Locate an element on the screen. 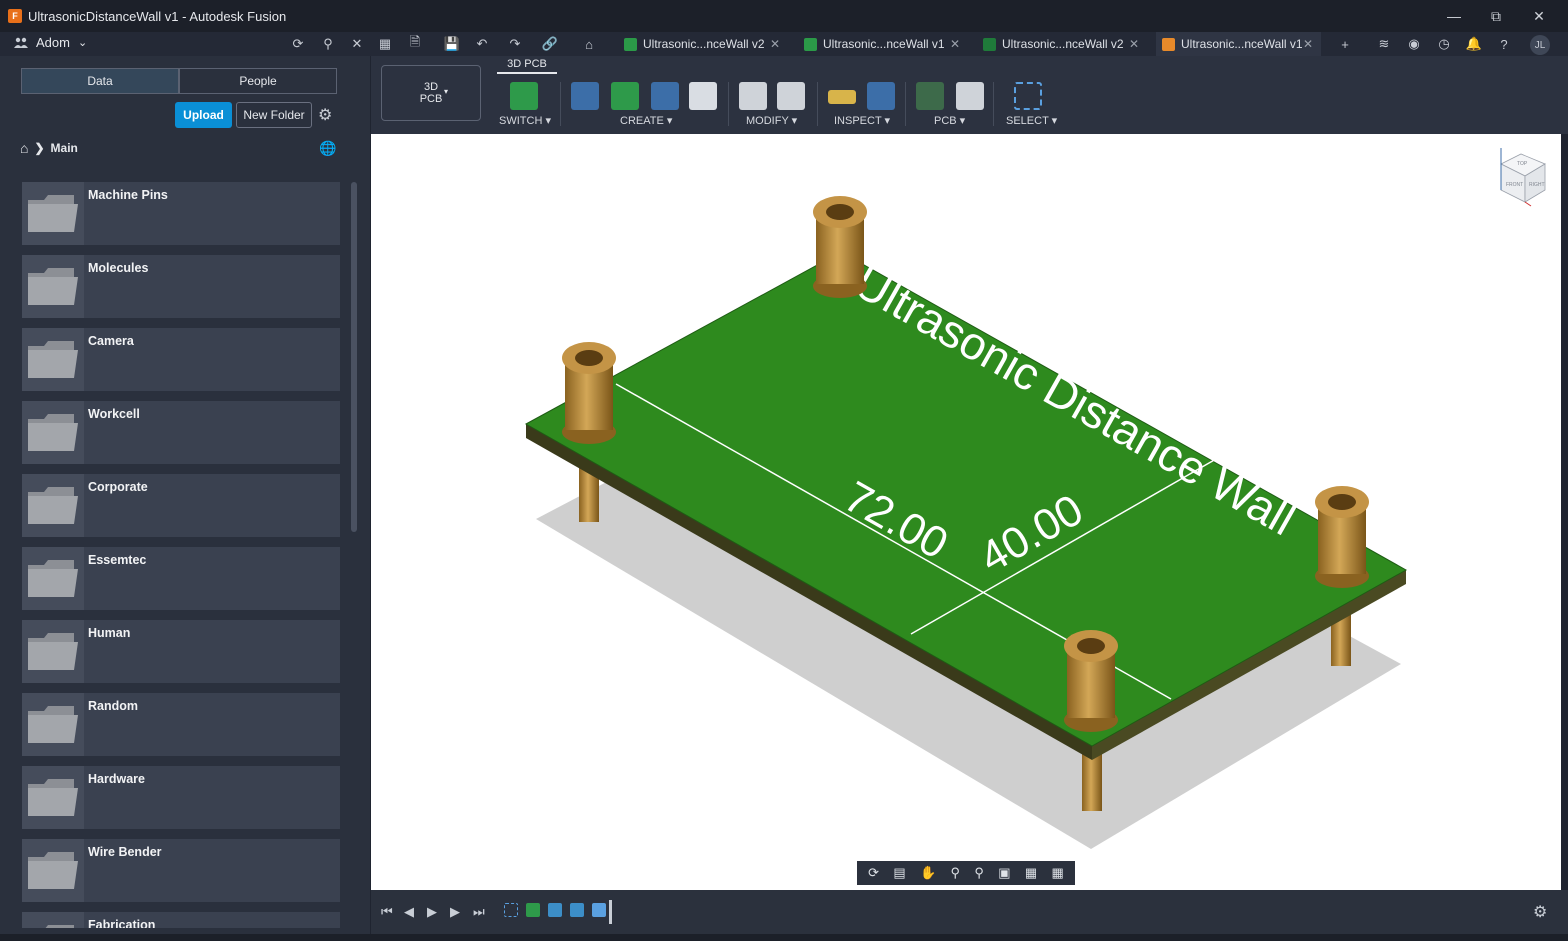 The width and height of the screenshot is (1568, 941). timeline-marker is located at coordinates (610, 912).